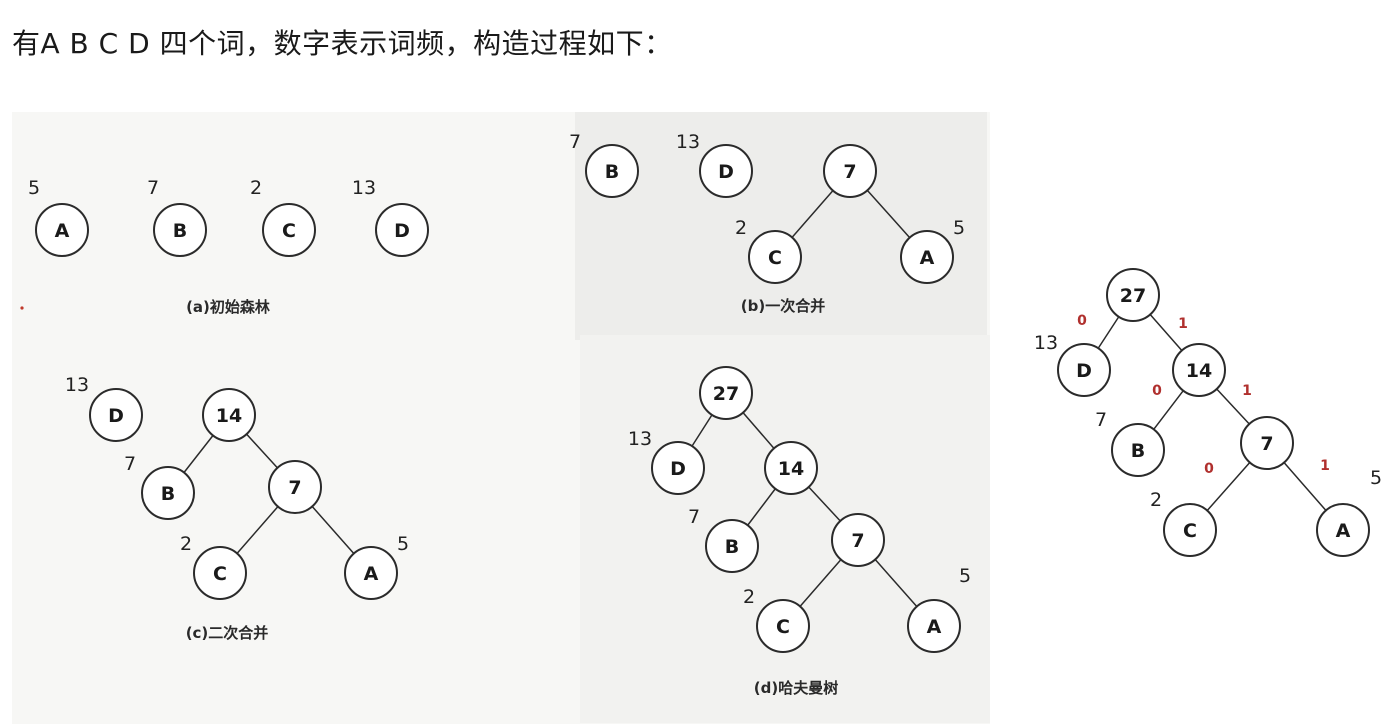 This screenshot has width=1400, height=726. What do you see at coordinates (257, 530) in the screenshot?
I see `edge-c-n7-C` at bounding box center [257, 530].